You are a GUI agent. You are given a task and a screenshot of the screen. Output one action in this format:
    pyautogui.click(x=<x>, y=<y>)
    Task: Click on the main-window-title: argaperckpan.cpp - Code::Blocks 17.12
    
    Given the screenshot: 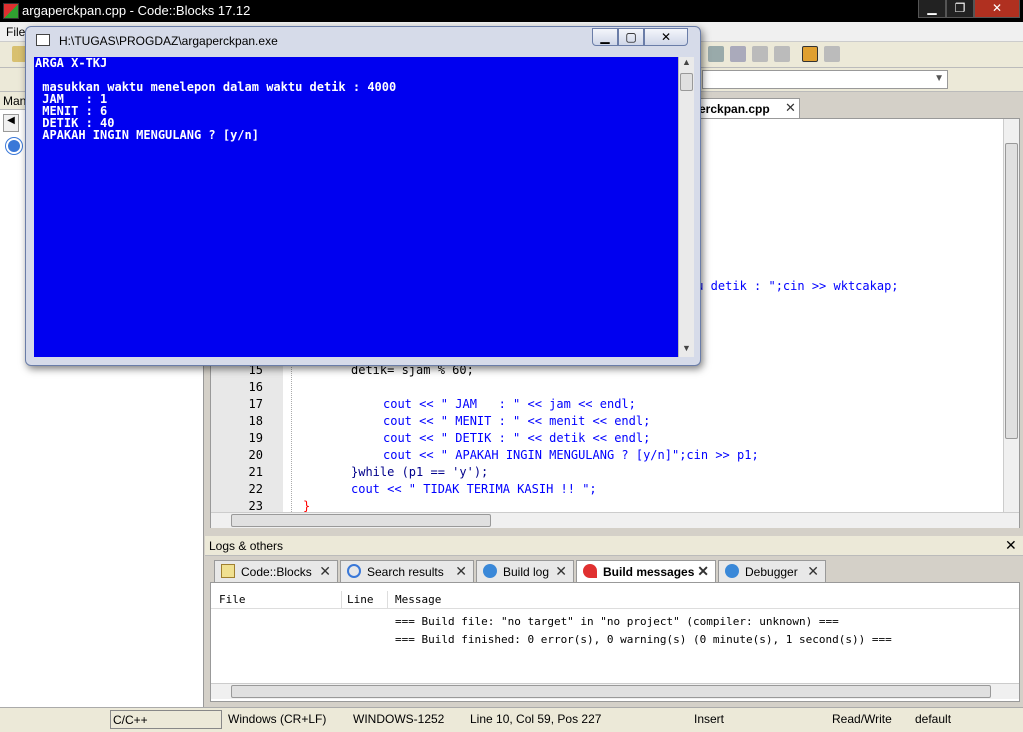 What is the action you would take?
    pyautogui.click(x=136, y=10)
    